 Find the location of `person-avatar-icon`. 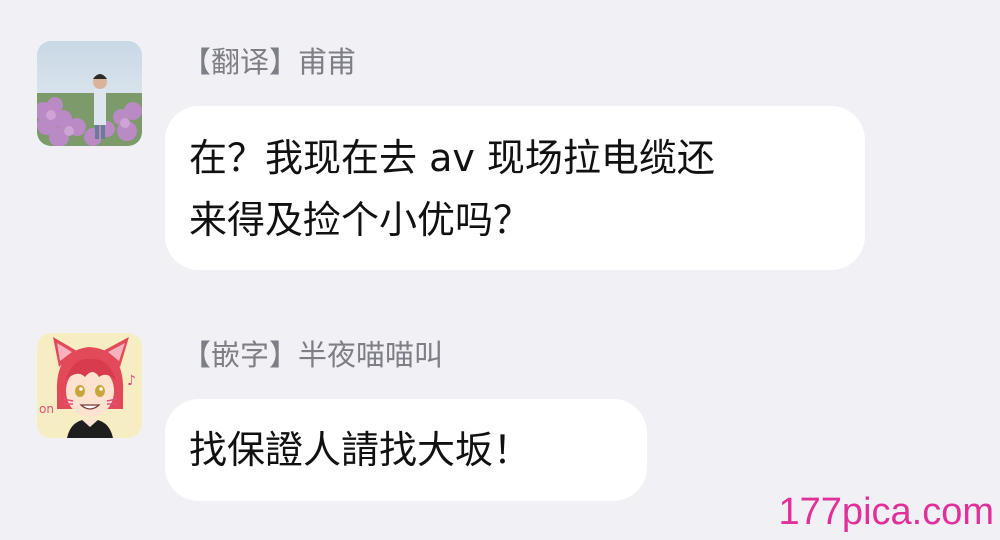

person-avatar-icon is located at coordinates (89, 93).